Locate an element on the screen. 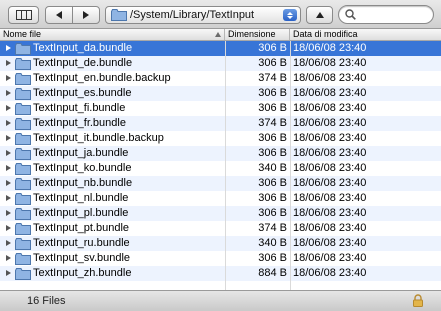 This screenshot has height=311, width=441. toolbar: /System/Library/TextInput is located at coordinates (220, 14).